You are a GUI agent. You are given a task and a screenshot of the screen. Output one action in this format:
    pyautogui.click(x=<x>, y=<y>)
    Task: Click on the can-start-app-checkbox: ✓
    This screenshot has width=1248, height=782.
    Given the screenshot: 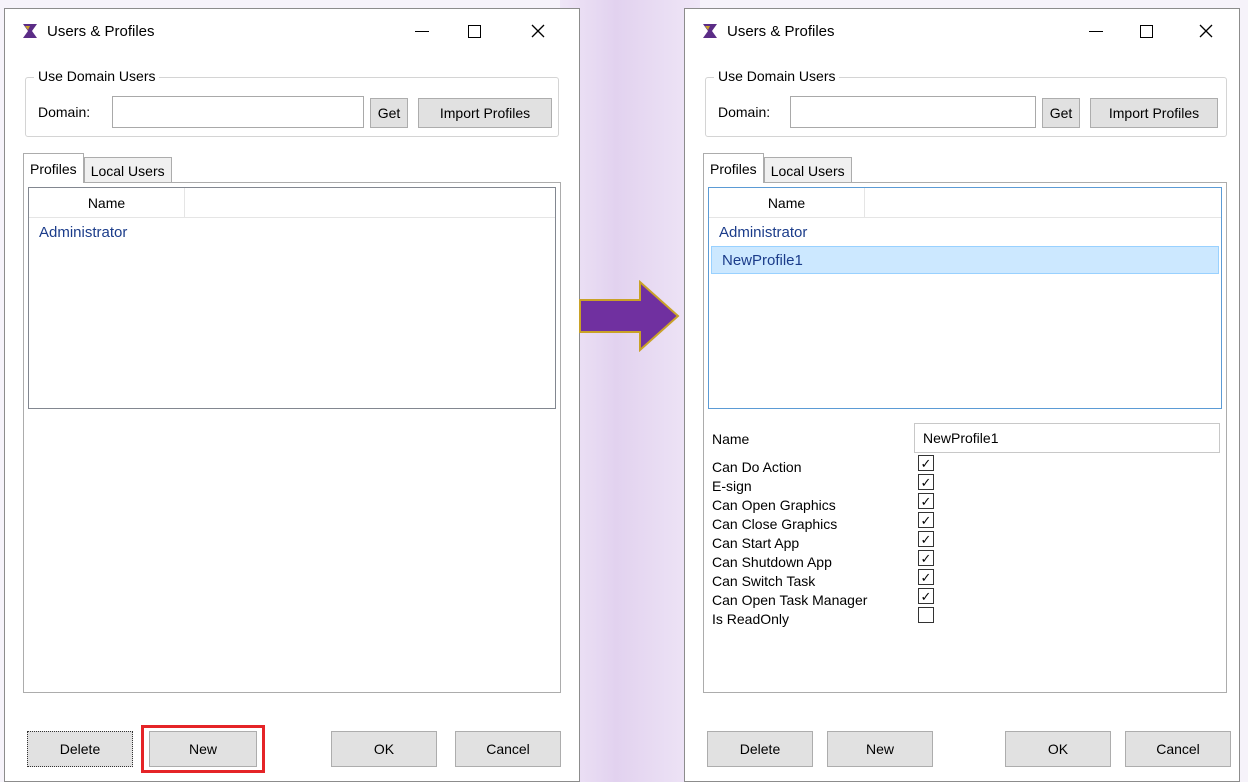 What is the action you would take?
    pyautogui.click(x=926, y=539)
    